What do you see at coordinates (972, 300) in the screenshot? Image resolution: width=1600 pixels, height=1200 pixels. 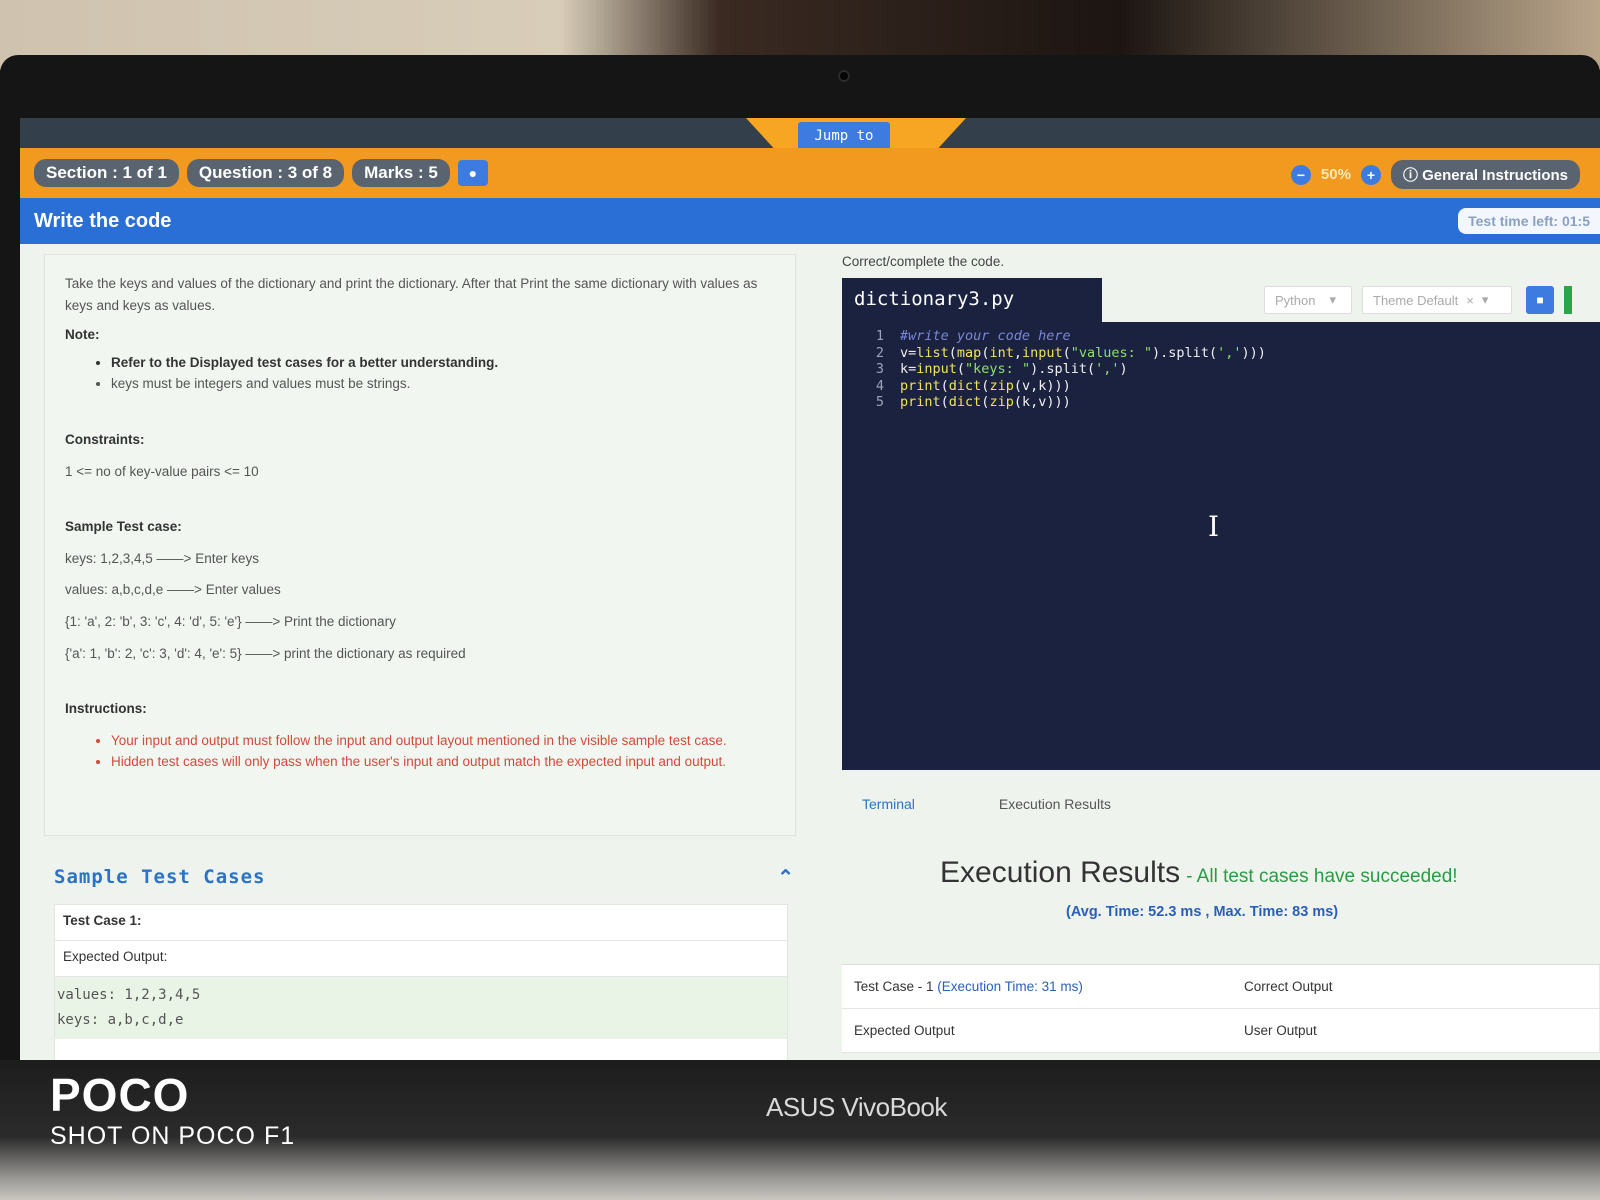 I see `file-tab: dictionary3.py` at bounding box center [972, 300].